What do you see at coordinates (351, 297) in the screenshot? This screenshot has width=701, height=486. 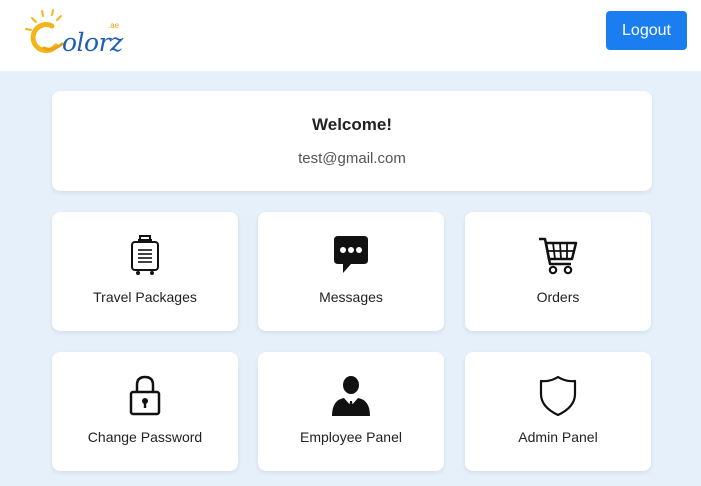 I see `tile-label: Messages` at bounding box center [351, 297].